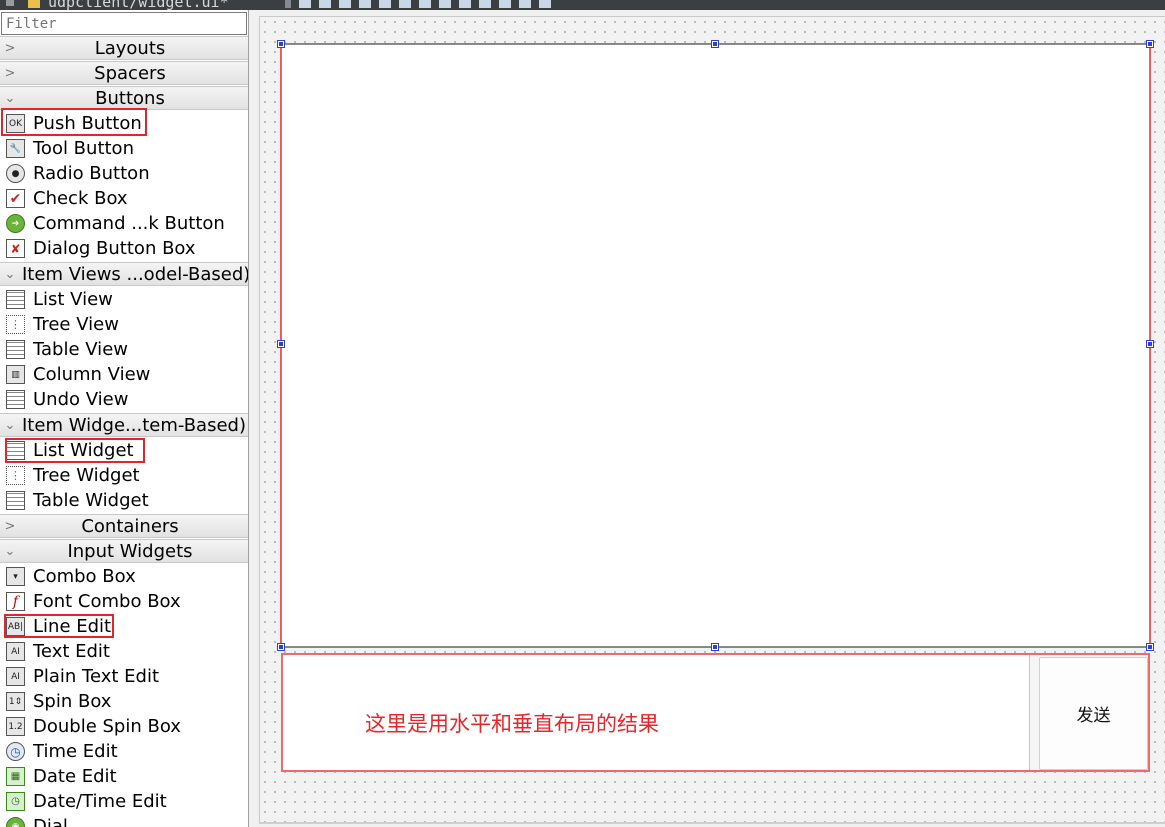 This screenshot has width=1165, height=827. What do you see at coordinates (124, 726) in the screenshot?
I see `widget-item-double-spin-box: 1.2 Double Spin Box` at bounding box center [124, 726].